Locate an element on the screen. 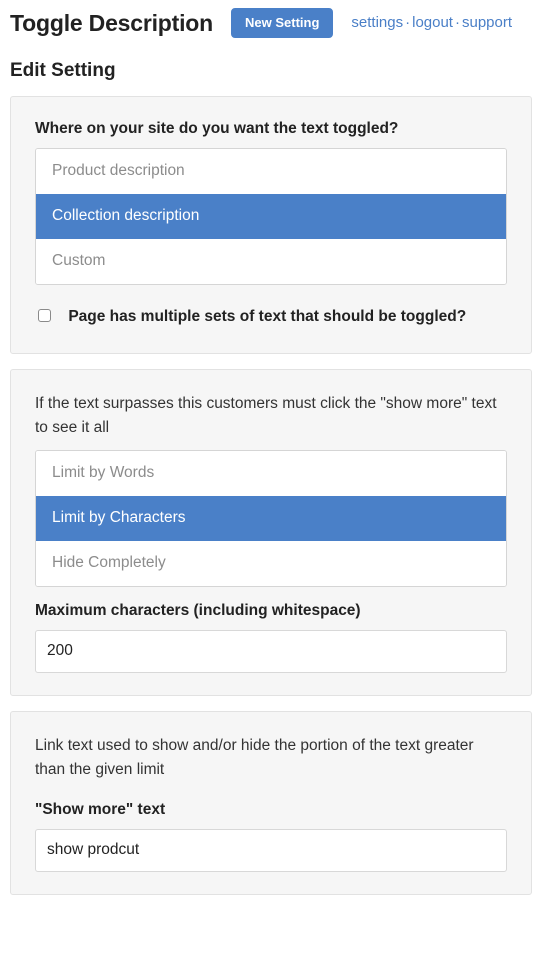 Image resolution: width=542 pixels, height=964 pixels. option-collection-description: Collection description is located at coordinates (271, 216).